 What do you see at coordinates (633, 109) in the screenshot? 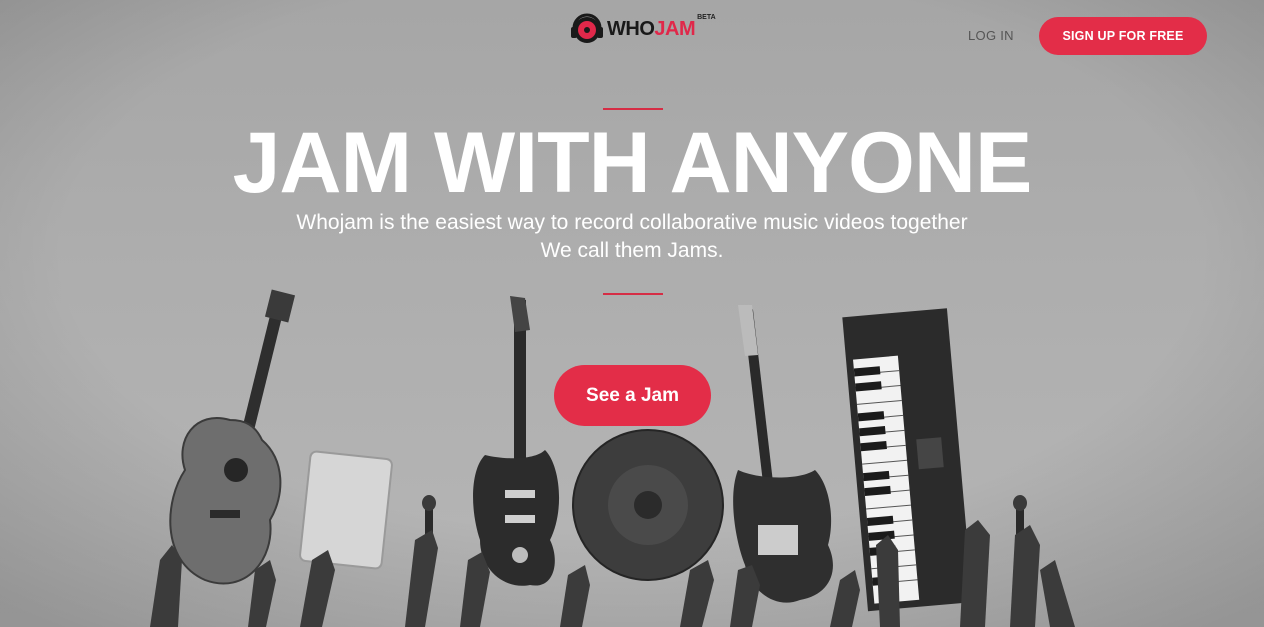
I see `divider-top` at bounding box center [633, 109].